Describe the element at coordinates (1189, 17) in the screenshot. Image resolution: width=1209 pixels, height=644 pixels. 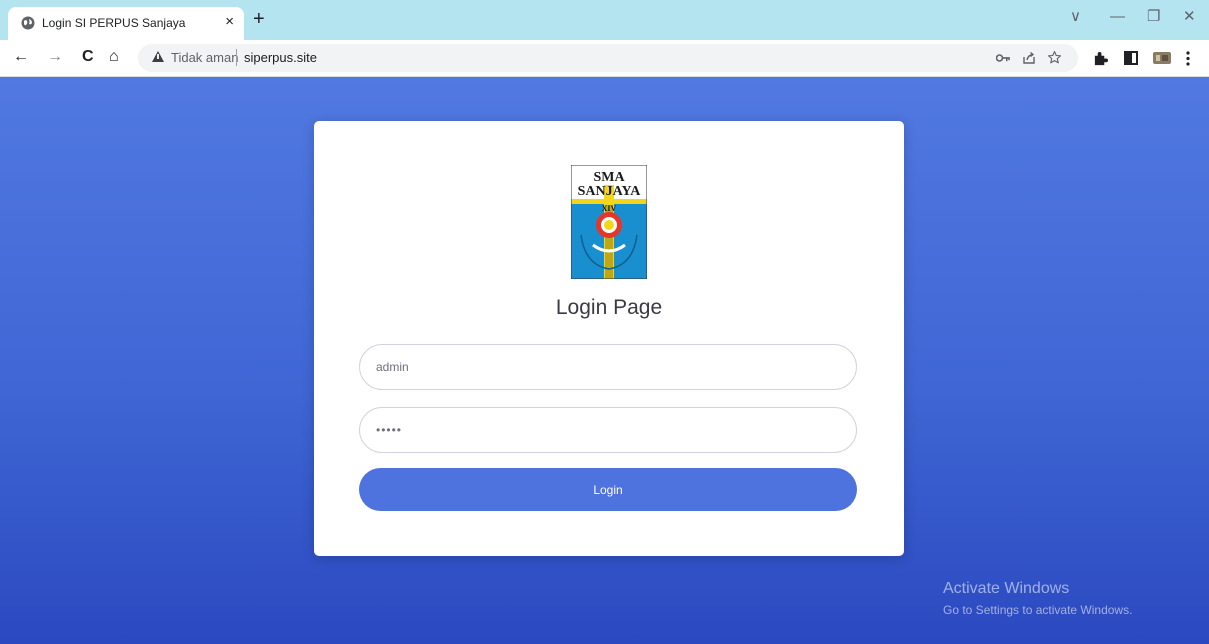
I see `close-window-icon: ✕` at that location.